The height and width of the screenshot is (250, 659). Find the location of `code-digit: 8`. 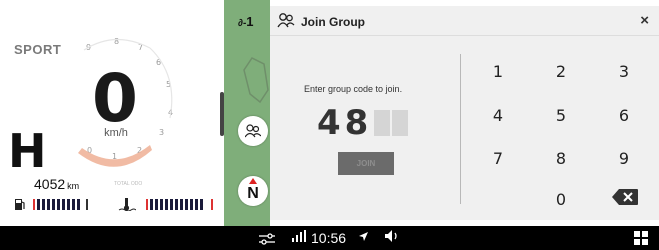

code-digit: 8 is located at coordinates (357, 123).